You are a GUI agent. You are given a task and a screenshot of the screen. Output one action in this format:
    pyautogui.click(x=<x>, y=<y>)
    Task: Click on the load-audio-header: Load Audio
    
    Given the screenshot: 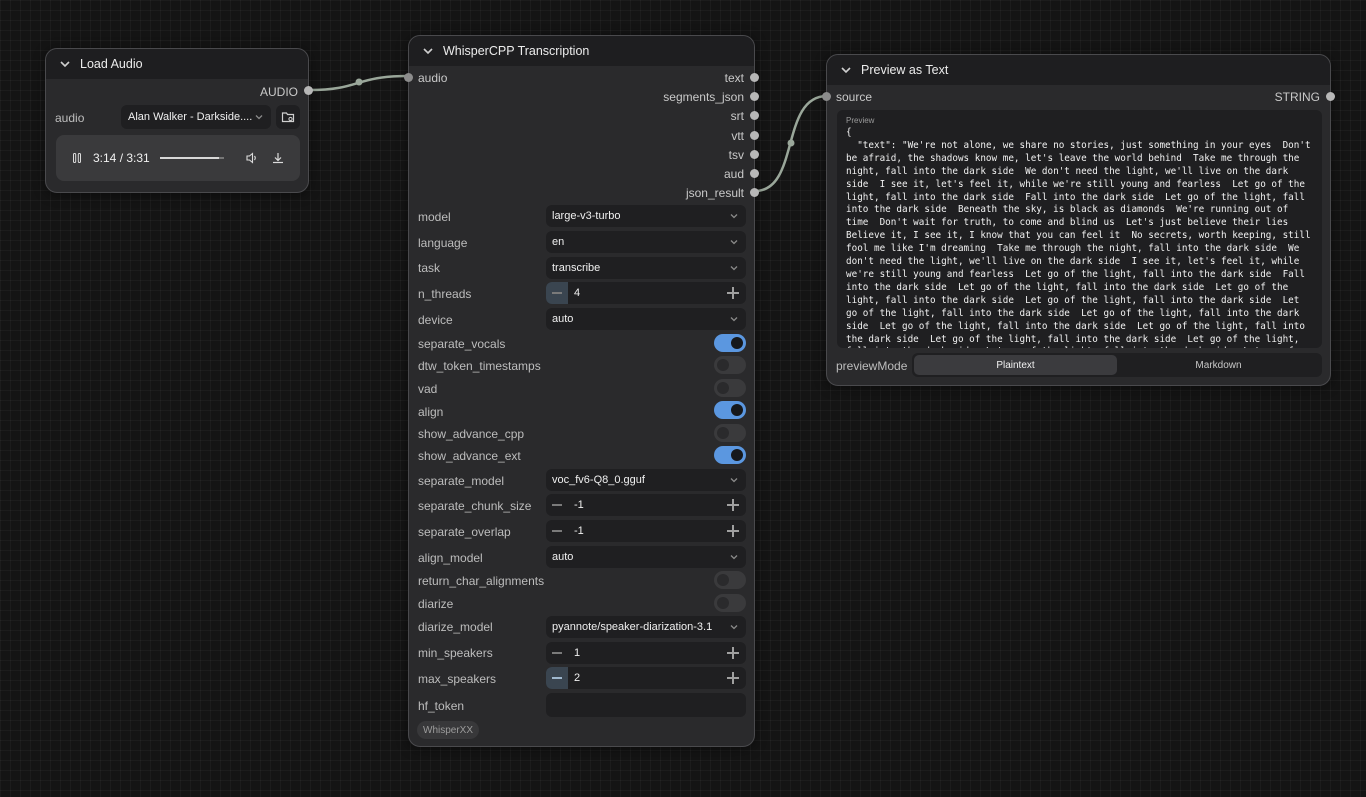 What is the action you would take?
    pyautogui.click(x=177, y=64)
    